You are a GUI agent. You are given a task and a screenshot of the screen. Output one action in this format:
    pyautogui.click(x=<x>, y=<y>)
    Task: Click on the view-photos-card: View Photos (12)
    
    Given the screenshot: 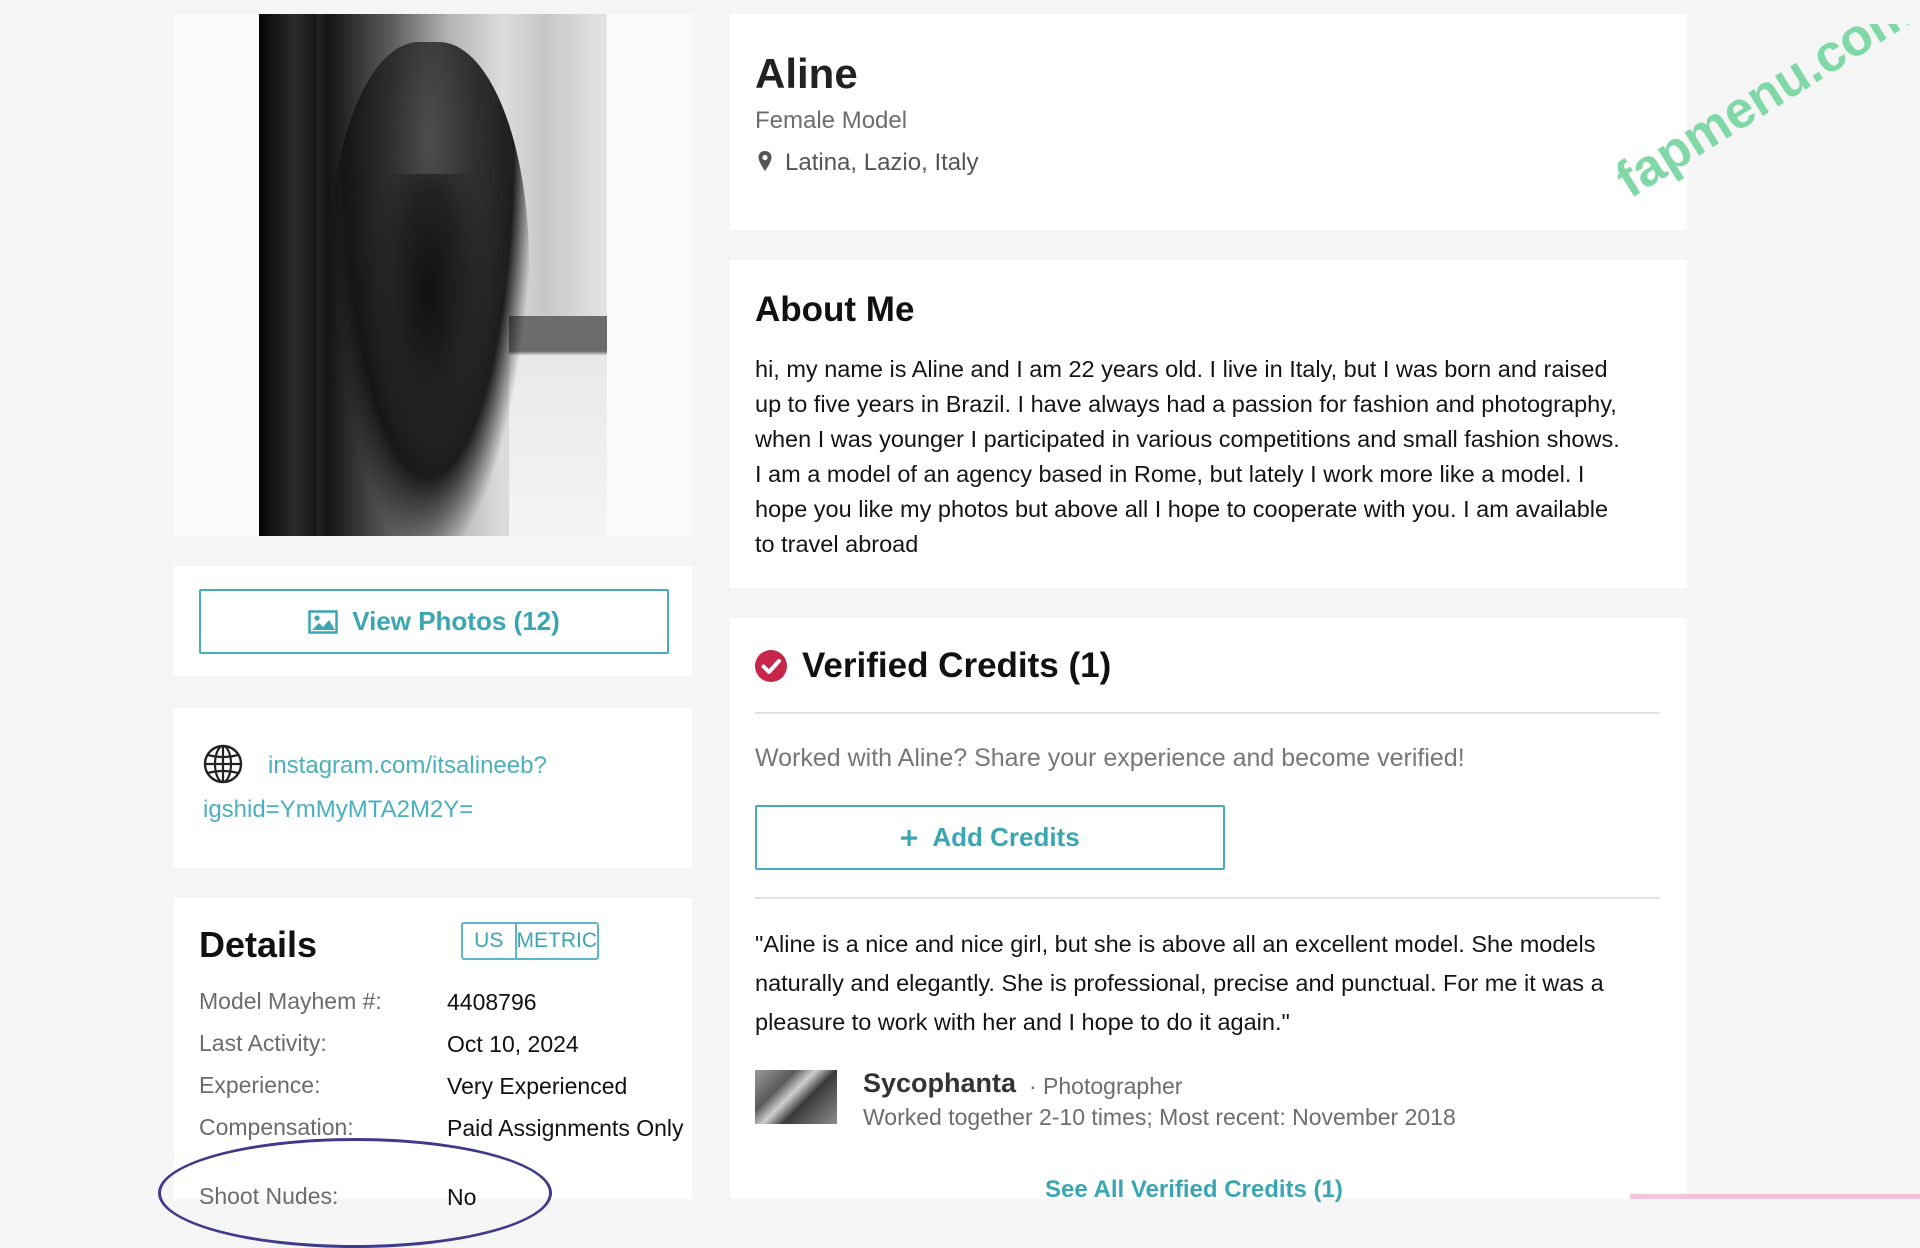 What is the action you would take?
    pyautogui.click(x=433, y=621)
    